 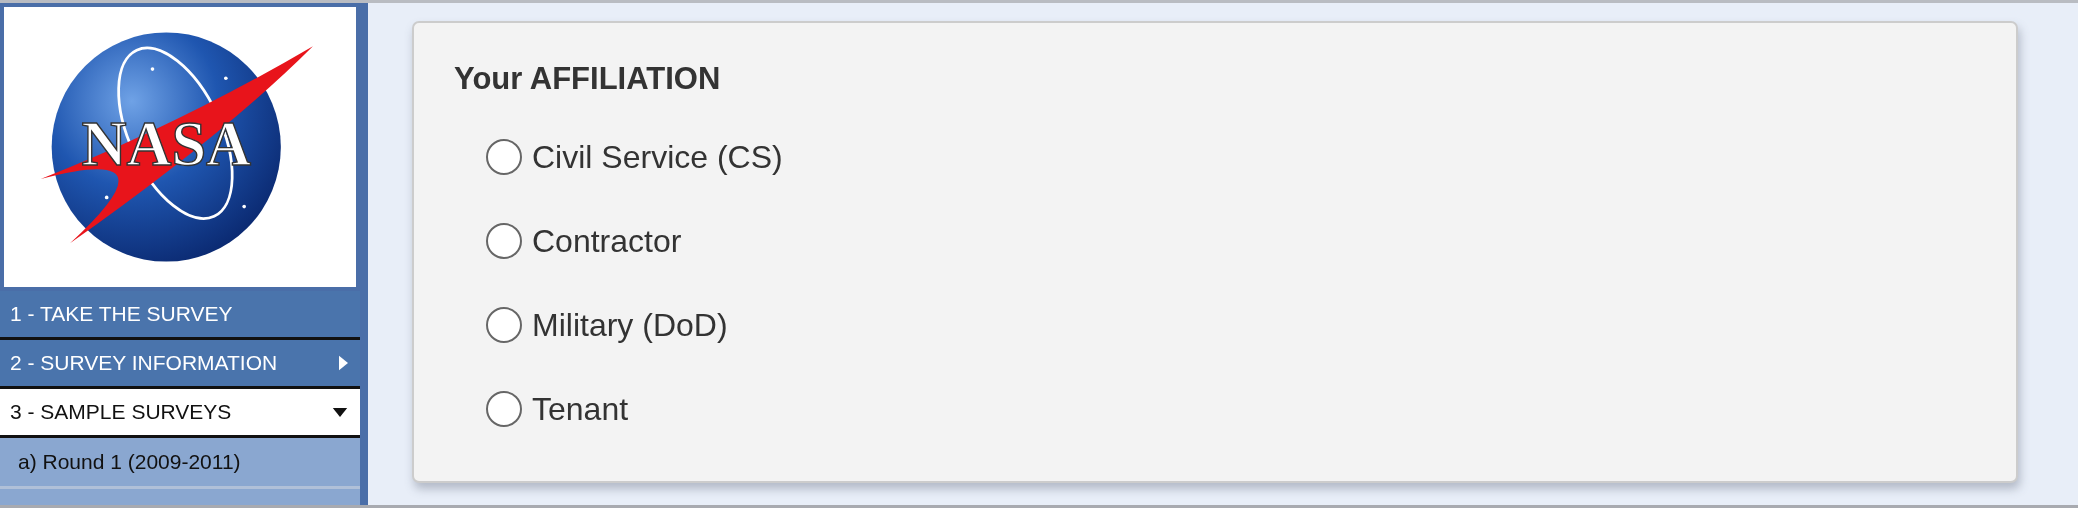 I want to click on nav-item: 1 - TAKE THE SURVEY, so click(x=180, y=315).